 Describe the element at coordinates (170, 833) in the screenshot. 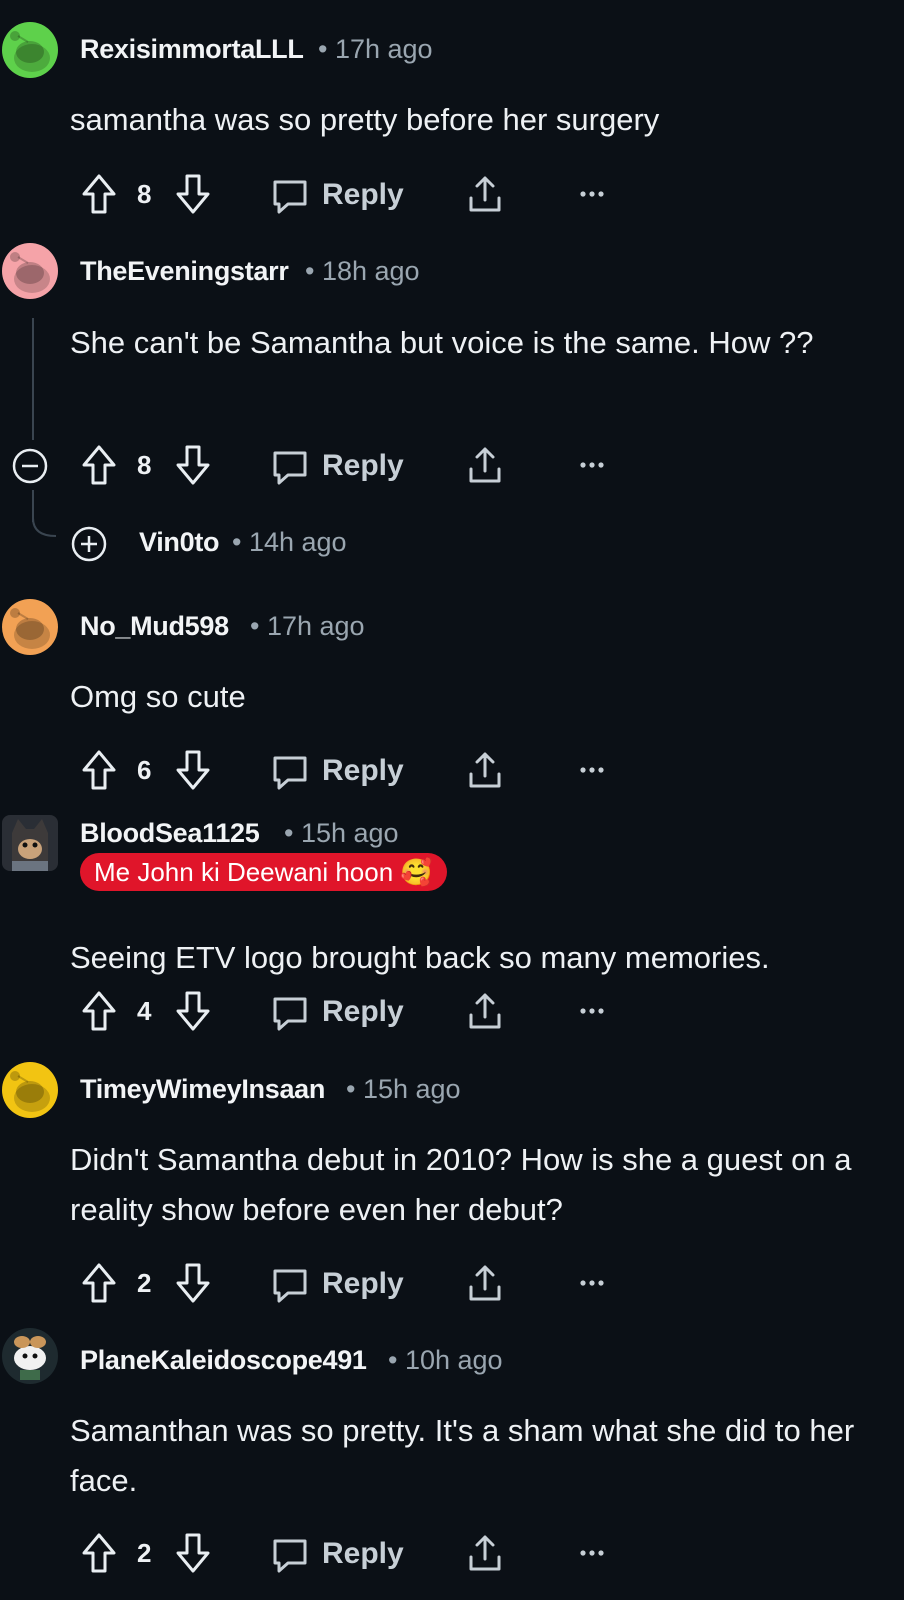

I see `username: BloodSea1125` at that location.